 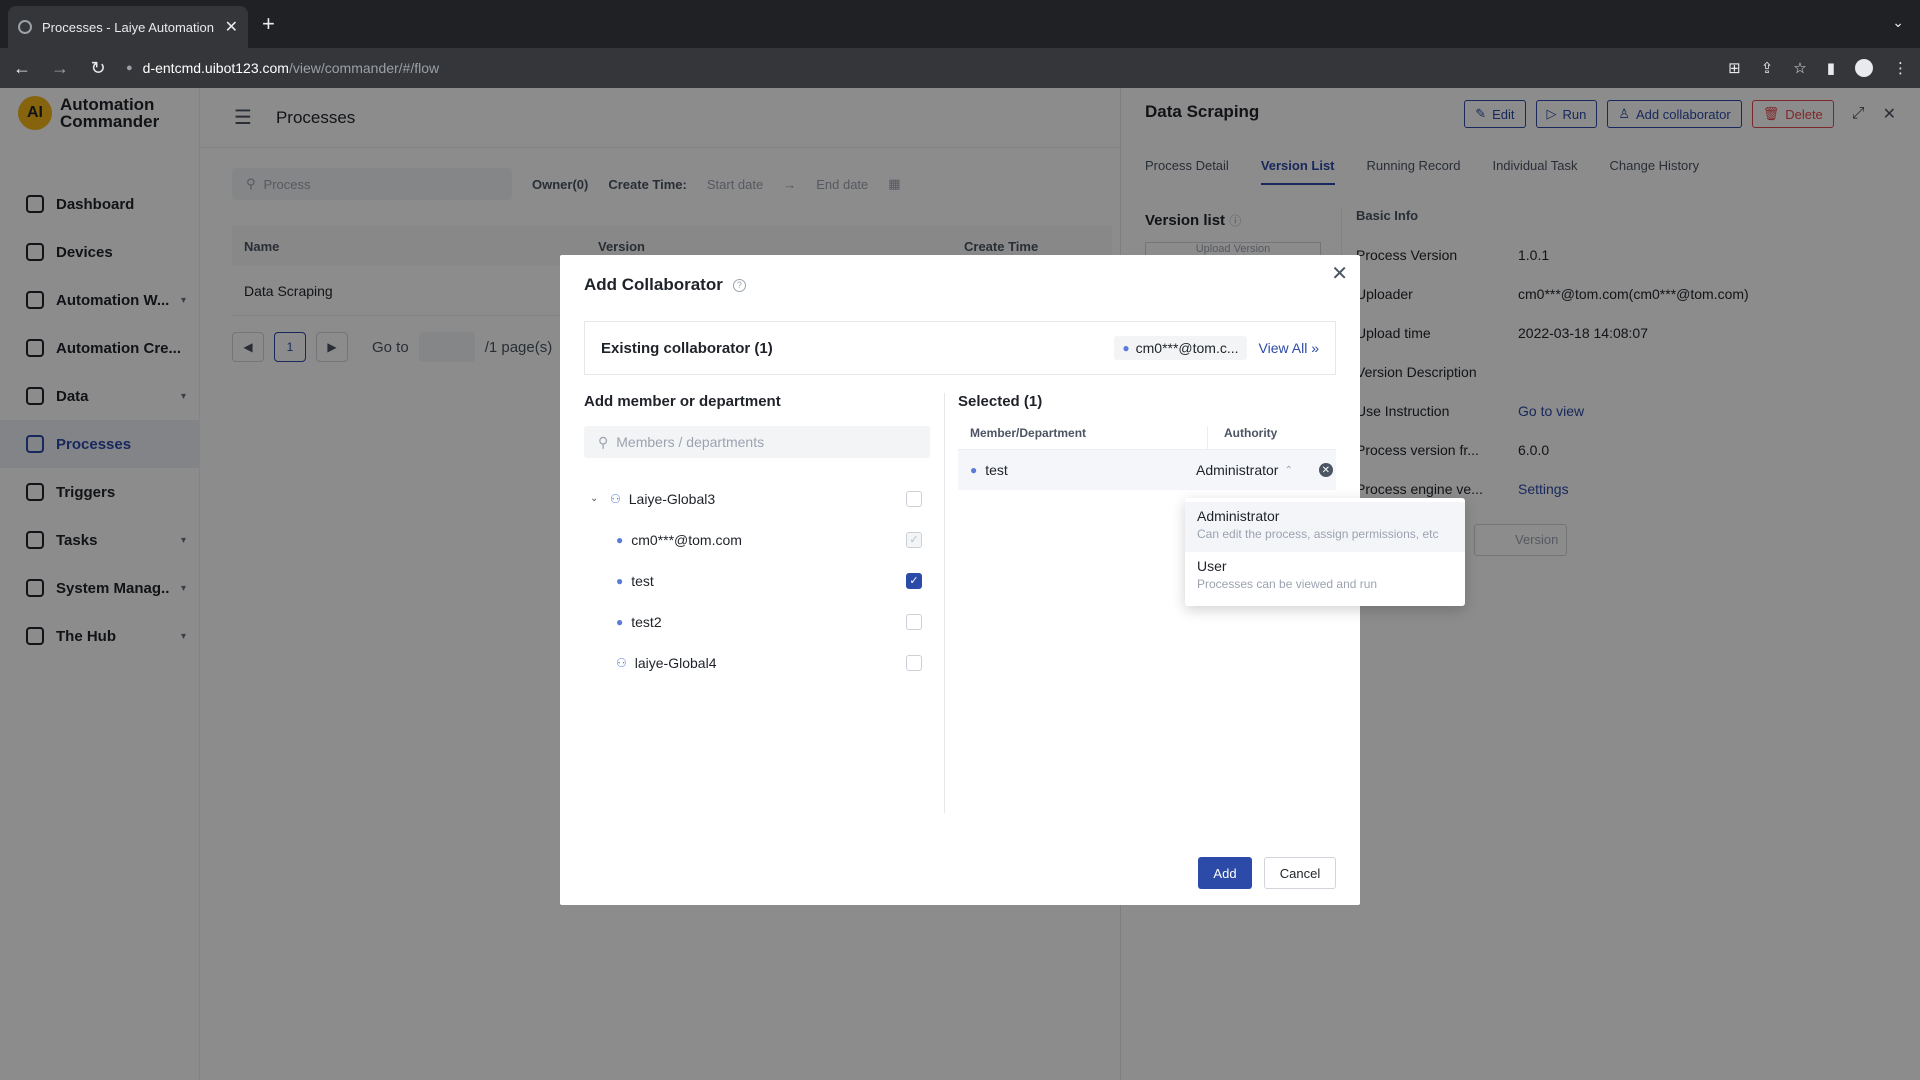 I want to click on tab-title: Processes - Laiye Automation C, so click(x=128, y=27).